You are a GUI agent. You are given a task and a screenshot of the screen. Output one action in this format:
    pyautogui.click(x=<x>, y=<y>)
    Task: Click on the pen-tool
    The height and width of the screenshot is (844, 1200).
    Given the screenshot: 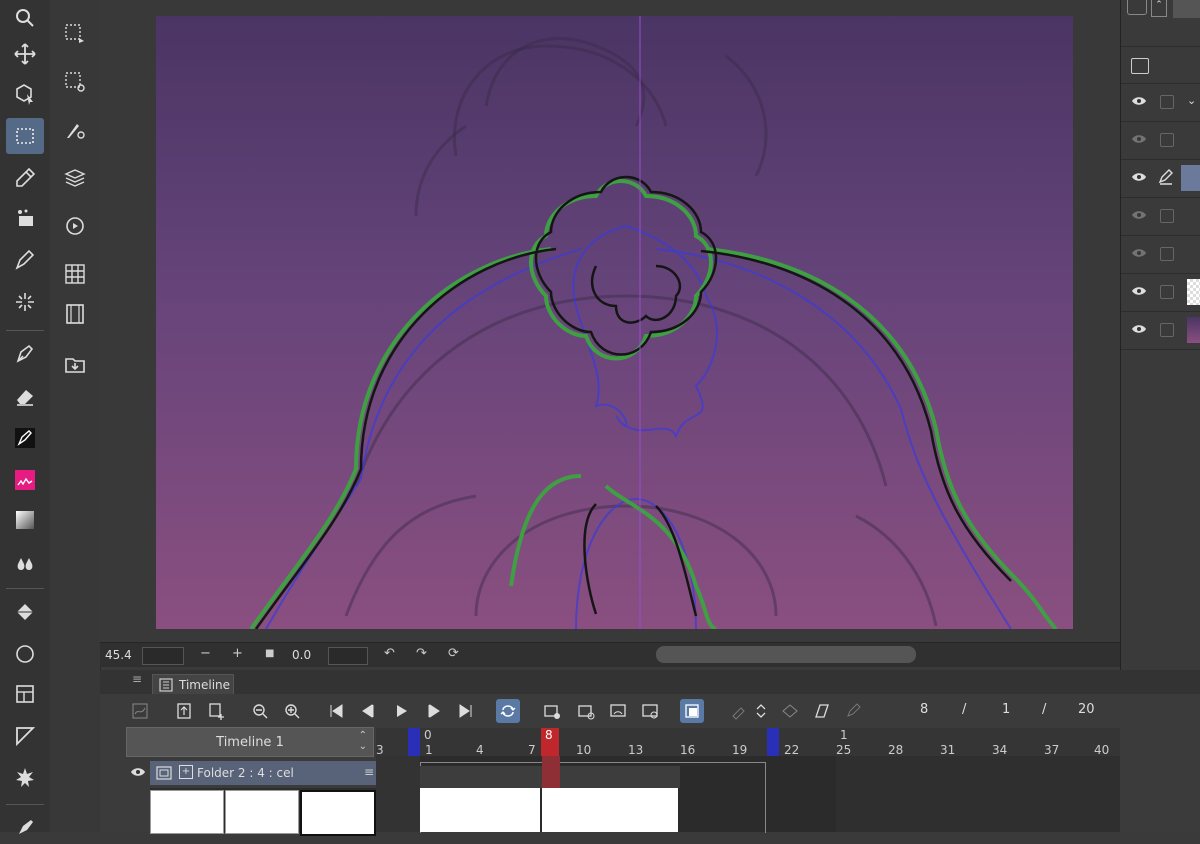 What is the action you would take?
    pyautogui.click(x=25, y=260)
    